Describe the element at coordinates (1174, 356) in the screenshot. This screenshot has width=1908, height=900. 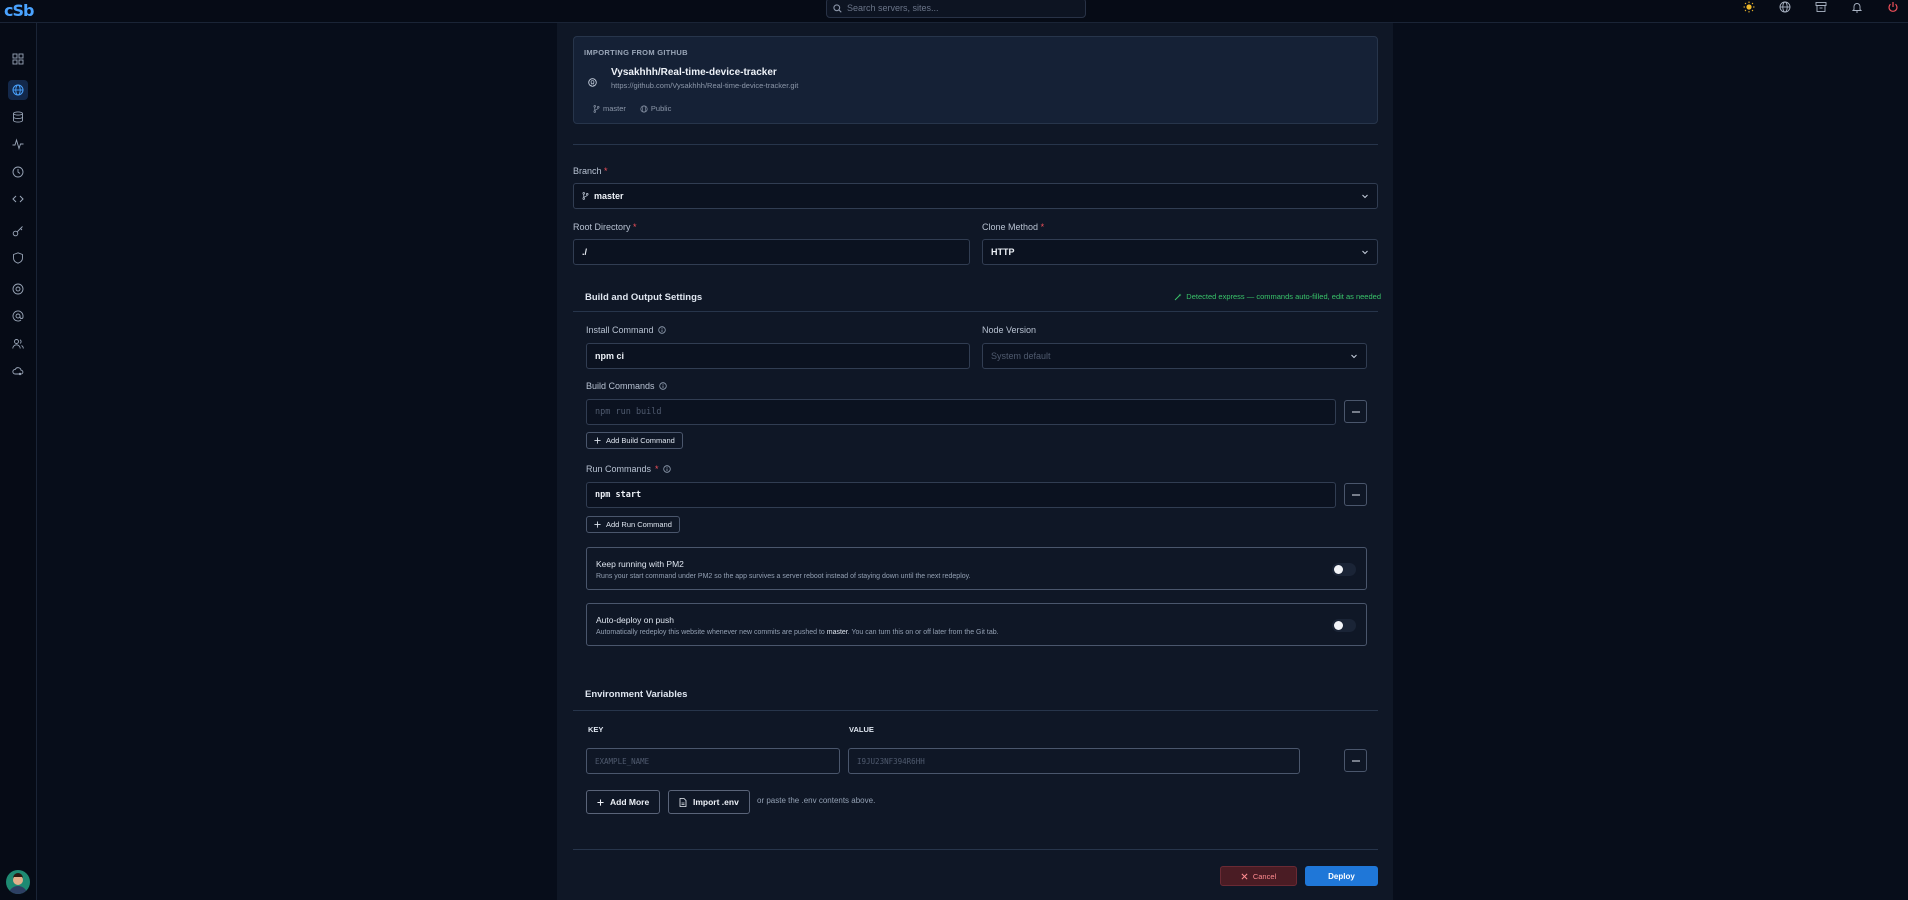
I see `node-version-select: System default` at that location.